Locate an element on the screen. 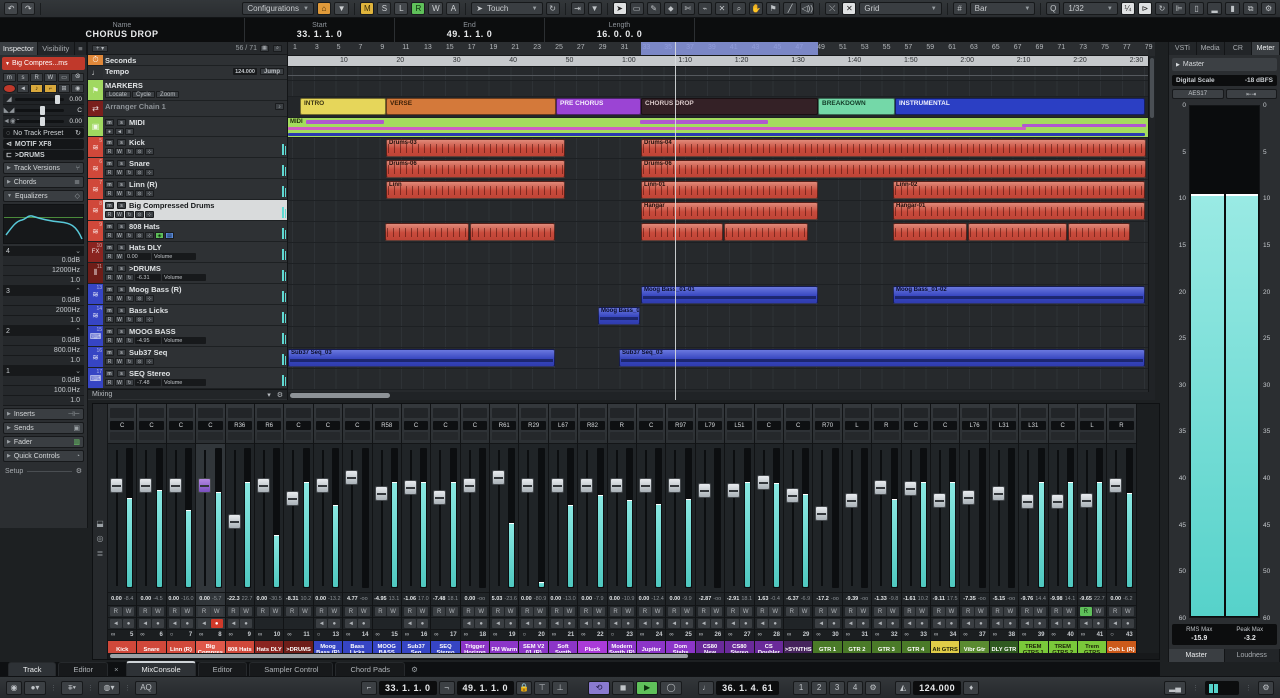 This screenshot has width=1280, height=698. solo-all-button: S is located at coordinates (384, 8).